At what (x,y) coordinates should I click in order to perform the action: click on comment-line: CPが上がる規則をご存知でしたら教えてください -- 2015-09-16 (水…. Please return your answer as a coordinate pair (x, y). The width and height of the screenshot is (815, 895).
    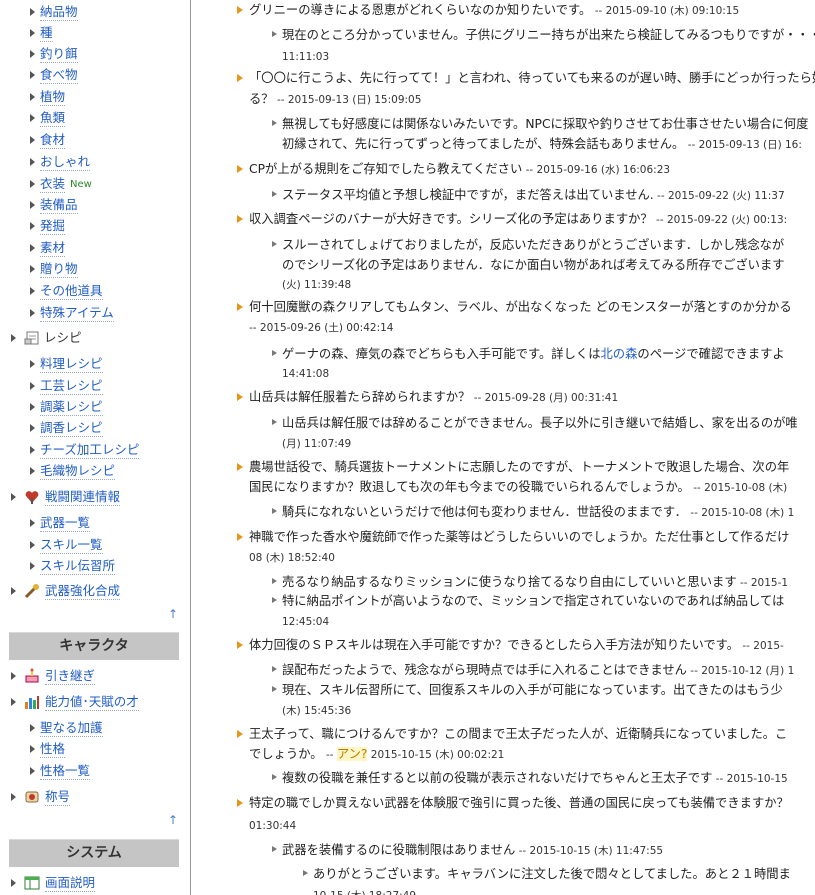
    Looking at the image, I should click on (459, 169).